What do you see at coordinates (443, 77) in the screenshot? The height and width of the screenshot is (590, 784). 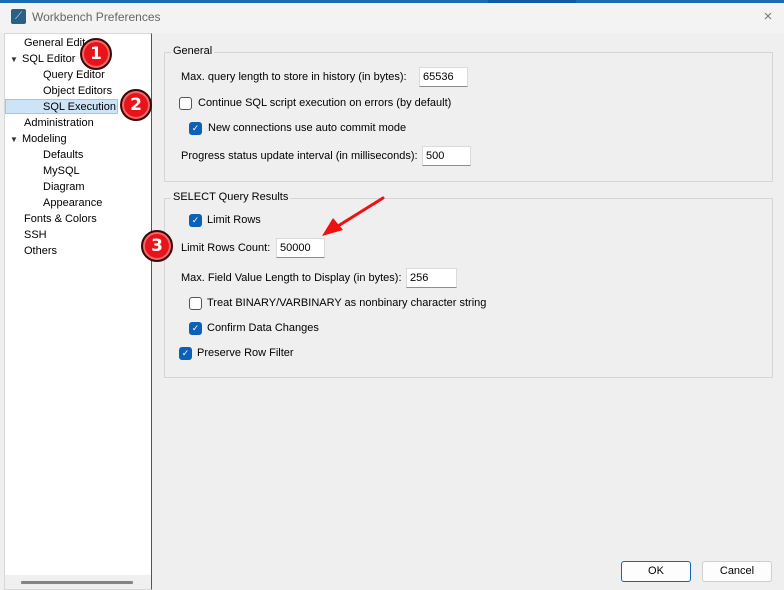 I see `max-query-length-input: 65536` at bounding box center [443, 77].